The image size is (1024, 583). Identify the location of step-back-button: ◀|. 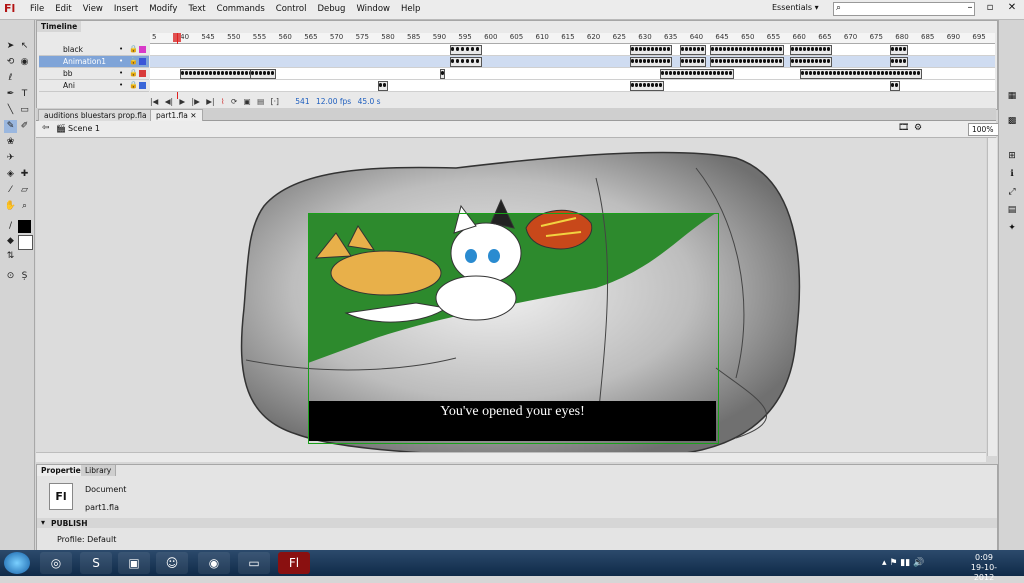
(169, 101).